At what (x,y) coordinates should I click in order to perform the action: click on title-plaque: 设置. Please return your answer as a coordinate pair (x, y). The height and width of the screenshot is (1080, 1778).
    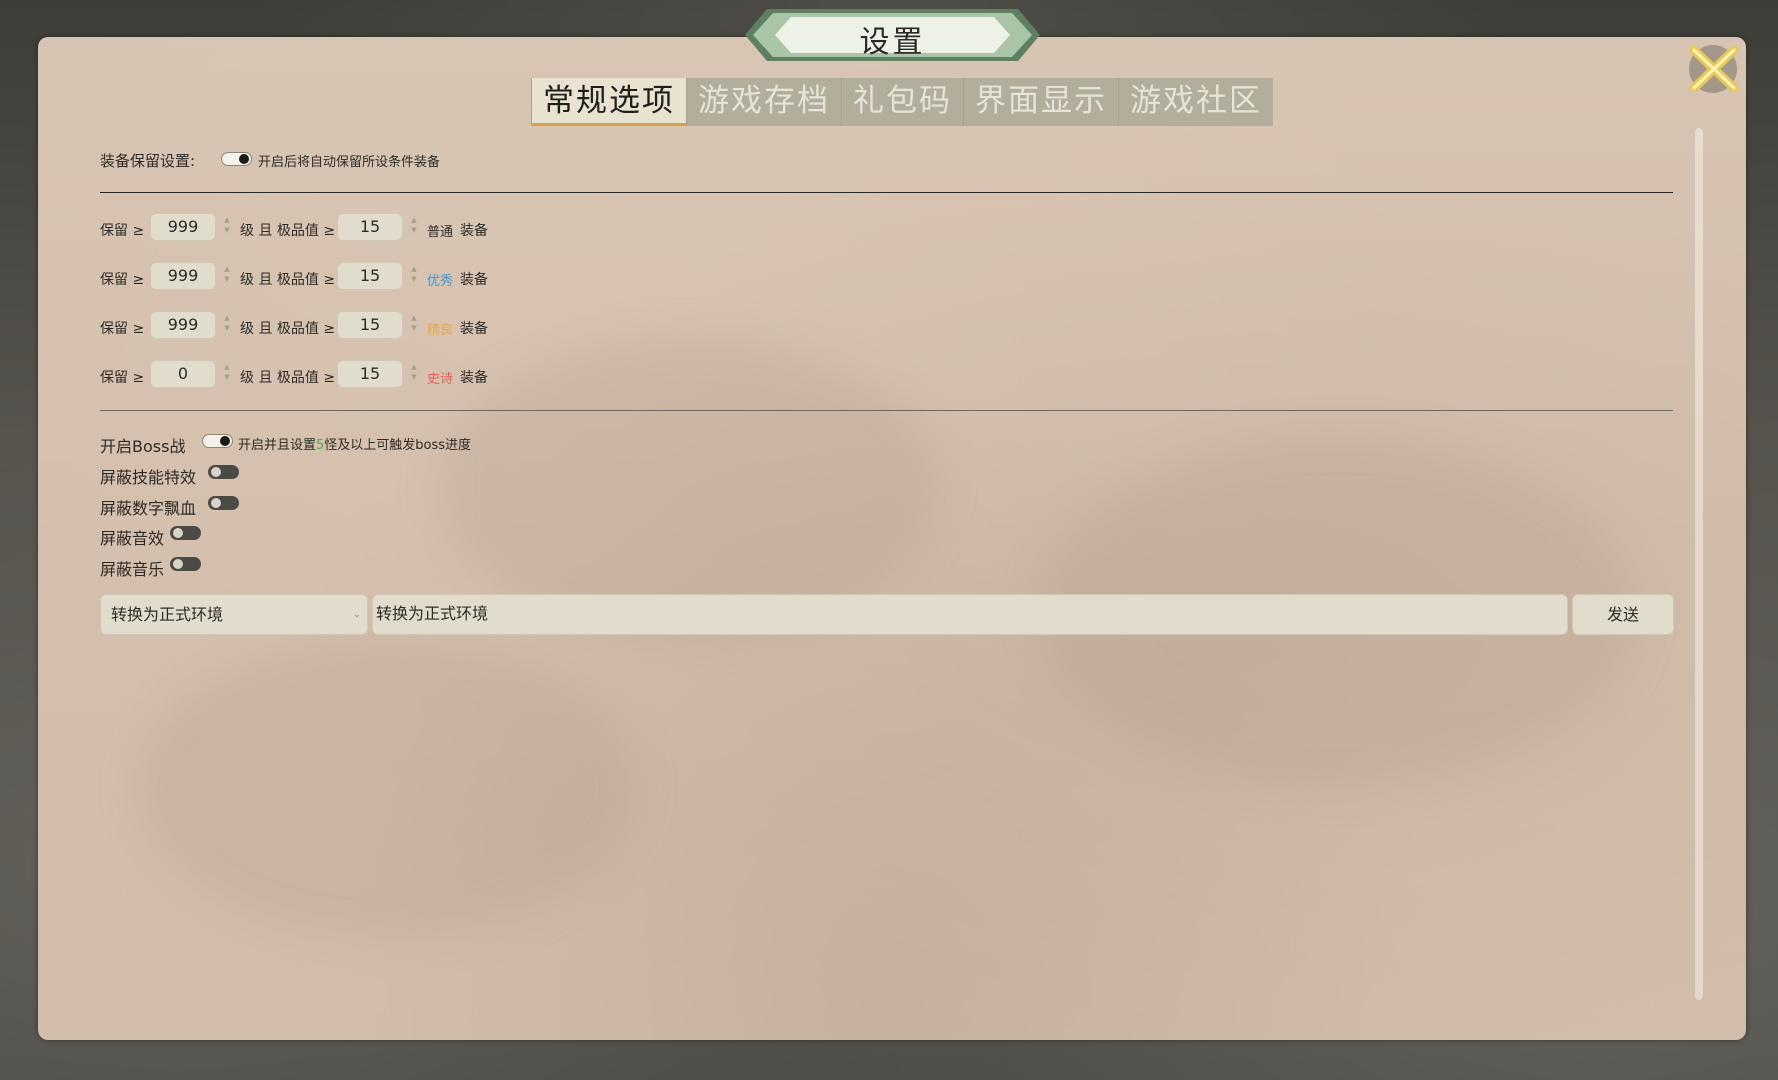
    Looking at the image, I should click on (892, 35).